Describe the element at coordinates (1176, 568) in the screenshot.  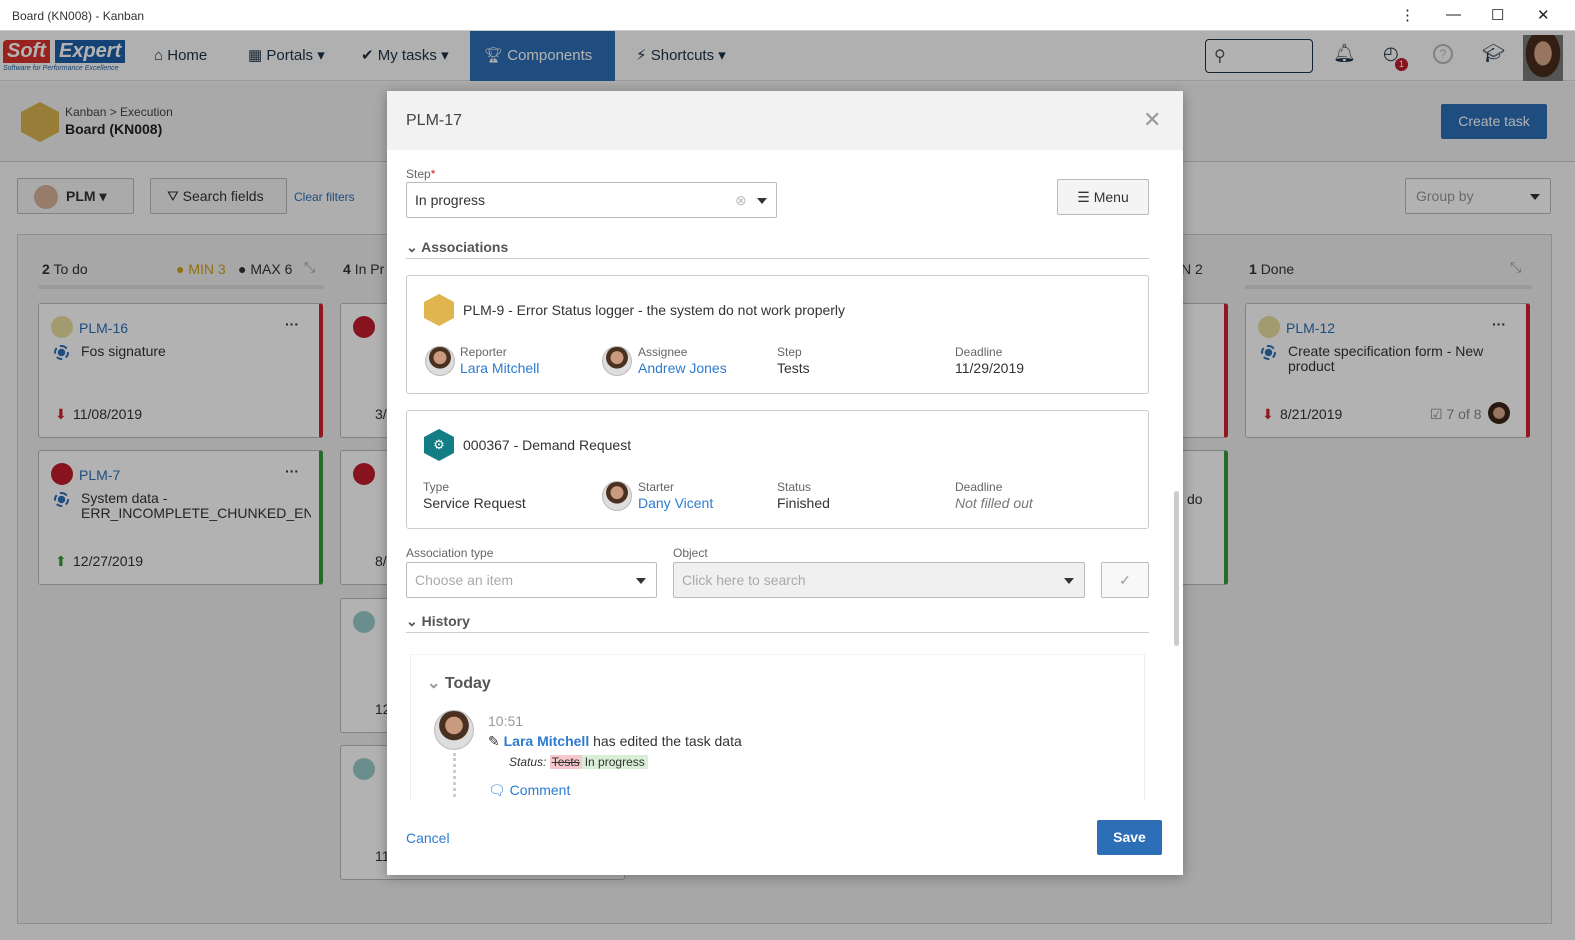
I see `modal-scrollbar` at that location.